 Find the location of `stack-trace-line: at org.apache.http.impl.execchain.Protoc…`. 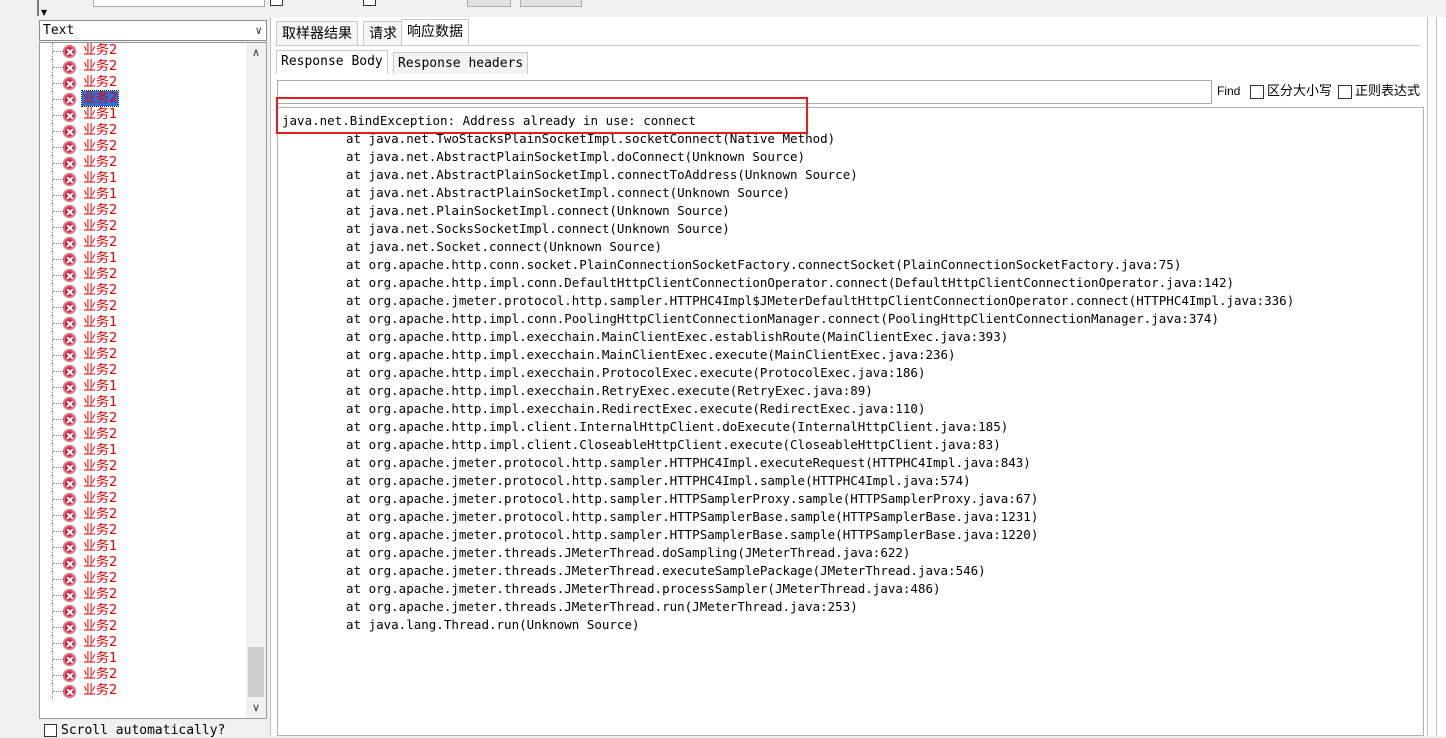

stack-trace-line: at org.apache.http.impl.execchain.Protoc… is located at coordinates (636, 372).